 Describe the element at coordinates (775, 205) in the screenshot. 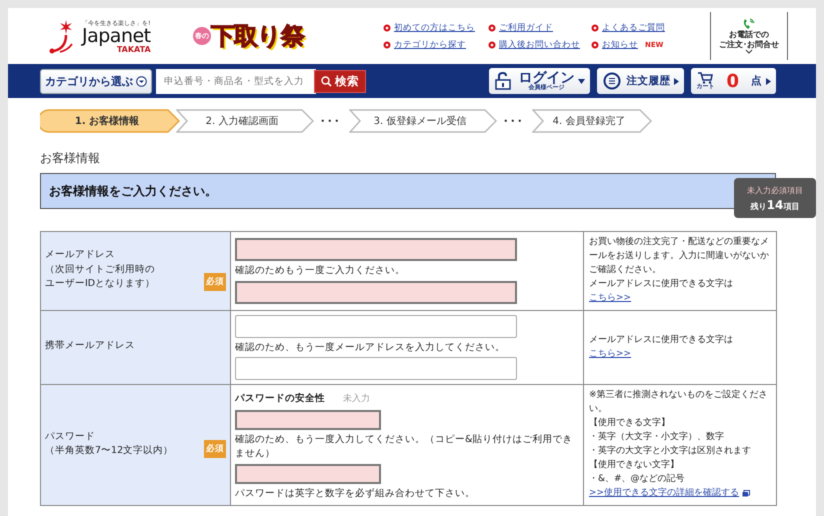

I see `remaining-count: 残り 14項目` at that location.